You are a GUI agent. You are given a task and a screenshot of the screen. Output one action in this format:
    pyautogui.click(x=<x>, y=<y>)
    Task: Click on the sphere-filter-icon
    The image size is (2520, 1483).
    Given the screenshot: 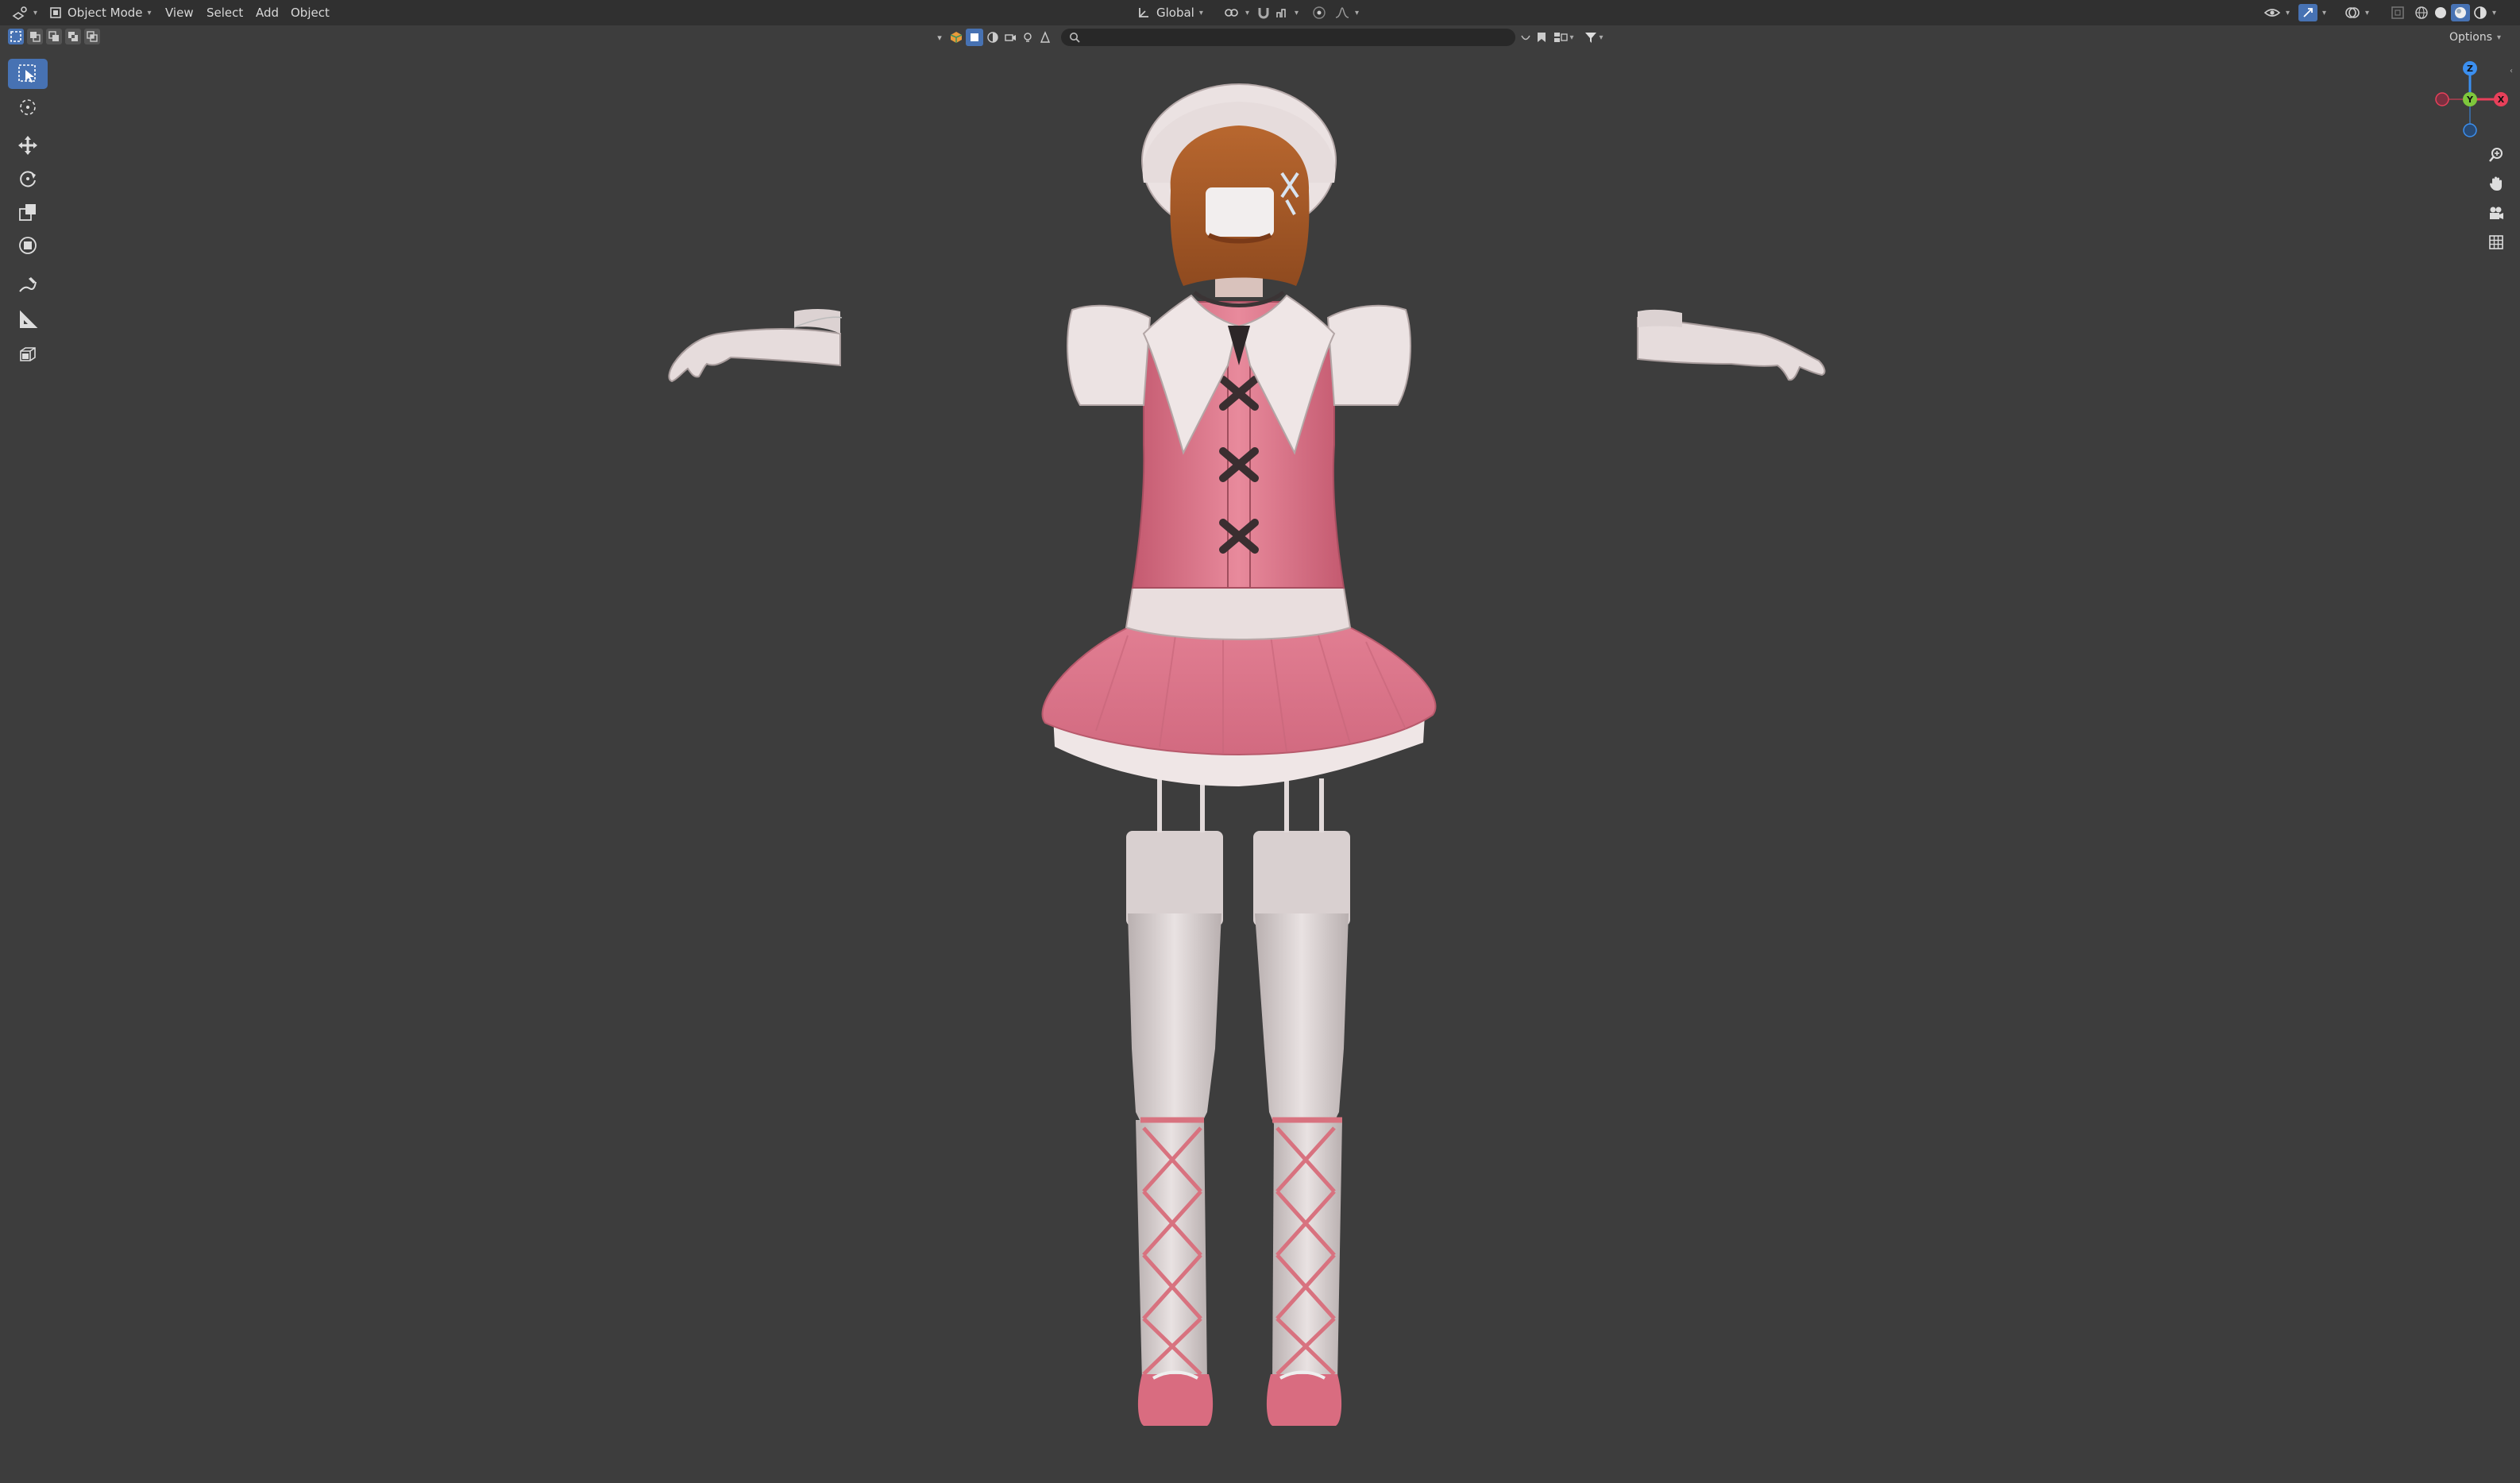 What is the action you would take?
    pyautogui.click(x=993, y=37)
    